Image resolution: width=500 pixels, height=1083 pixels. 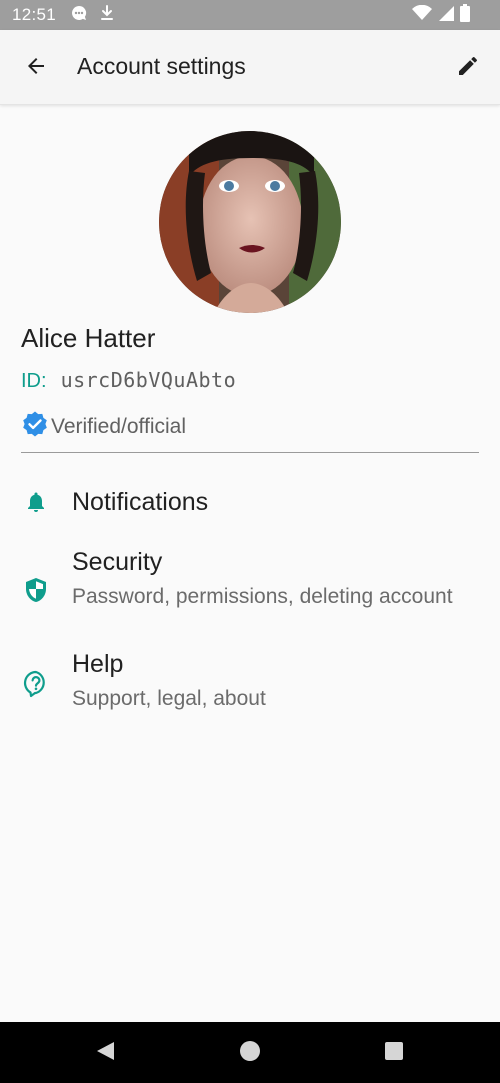 What do you see at coordinates (88, 338) in the screenshot?
I see `profile-name: Alice Hatter` at bounding box center [88, 338].